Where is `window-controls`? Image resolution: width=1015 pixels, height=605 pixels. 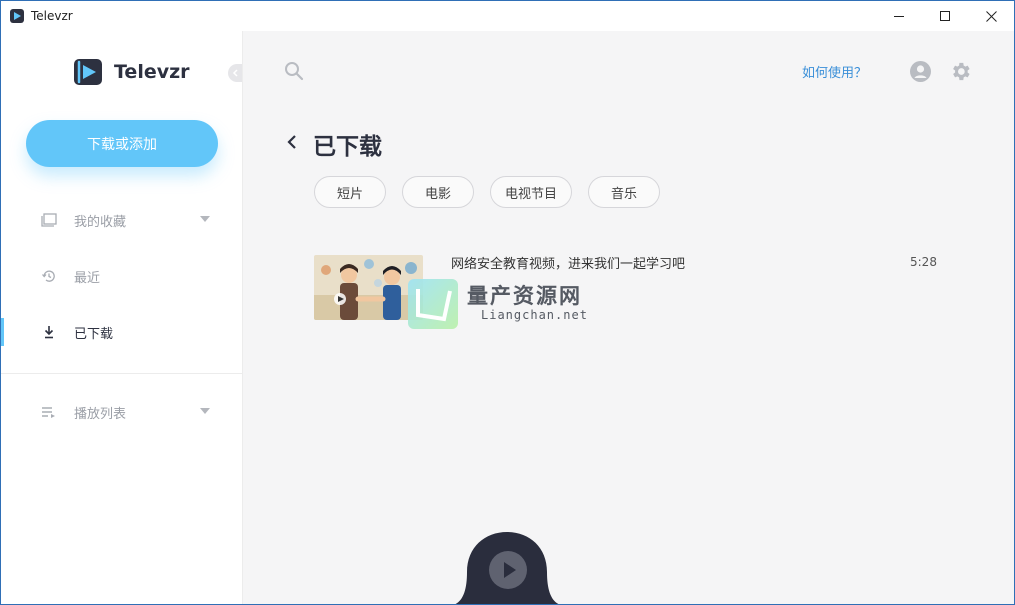
window-controls is located at coordinates (945, 16).